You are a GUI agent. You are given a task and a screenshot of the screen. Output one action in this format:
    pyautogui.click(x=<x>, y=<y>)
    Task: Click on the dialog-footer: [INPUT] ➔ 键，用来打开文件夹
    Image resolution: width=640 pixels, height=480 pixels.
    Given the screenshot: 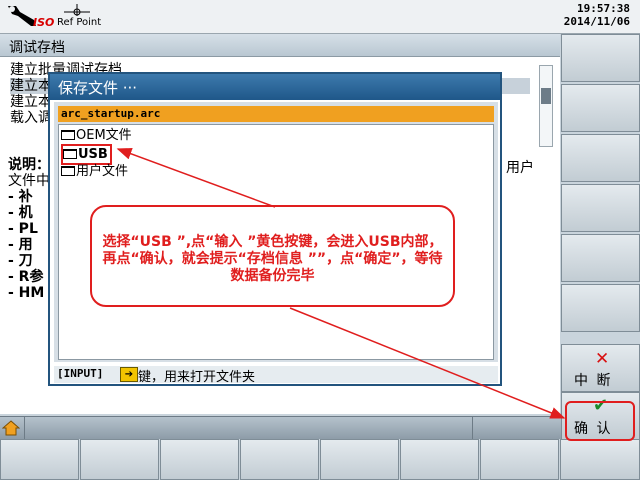 What is the action you would take?
    pyautogui.click(x=276, y=375)
    